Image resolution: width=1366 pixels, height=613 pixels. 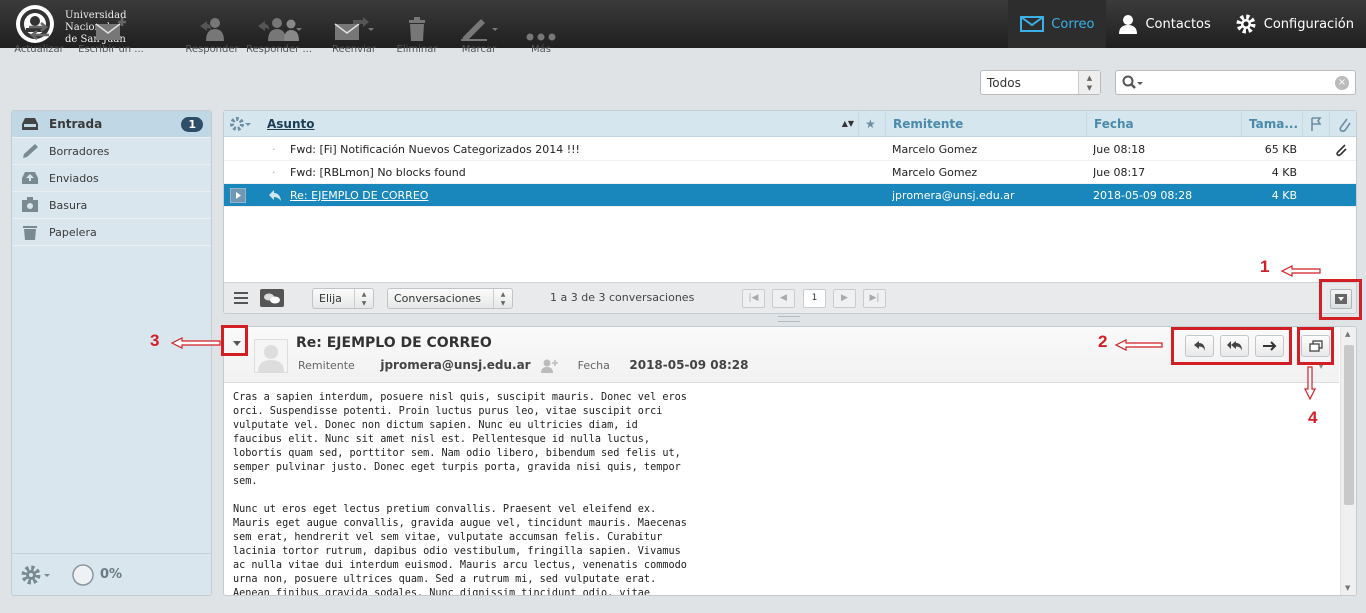 What do you see at coordinates (39, 31) in the screenshot?
I see `refresh-icon` at bounding box center [39, 31].